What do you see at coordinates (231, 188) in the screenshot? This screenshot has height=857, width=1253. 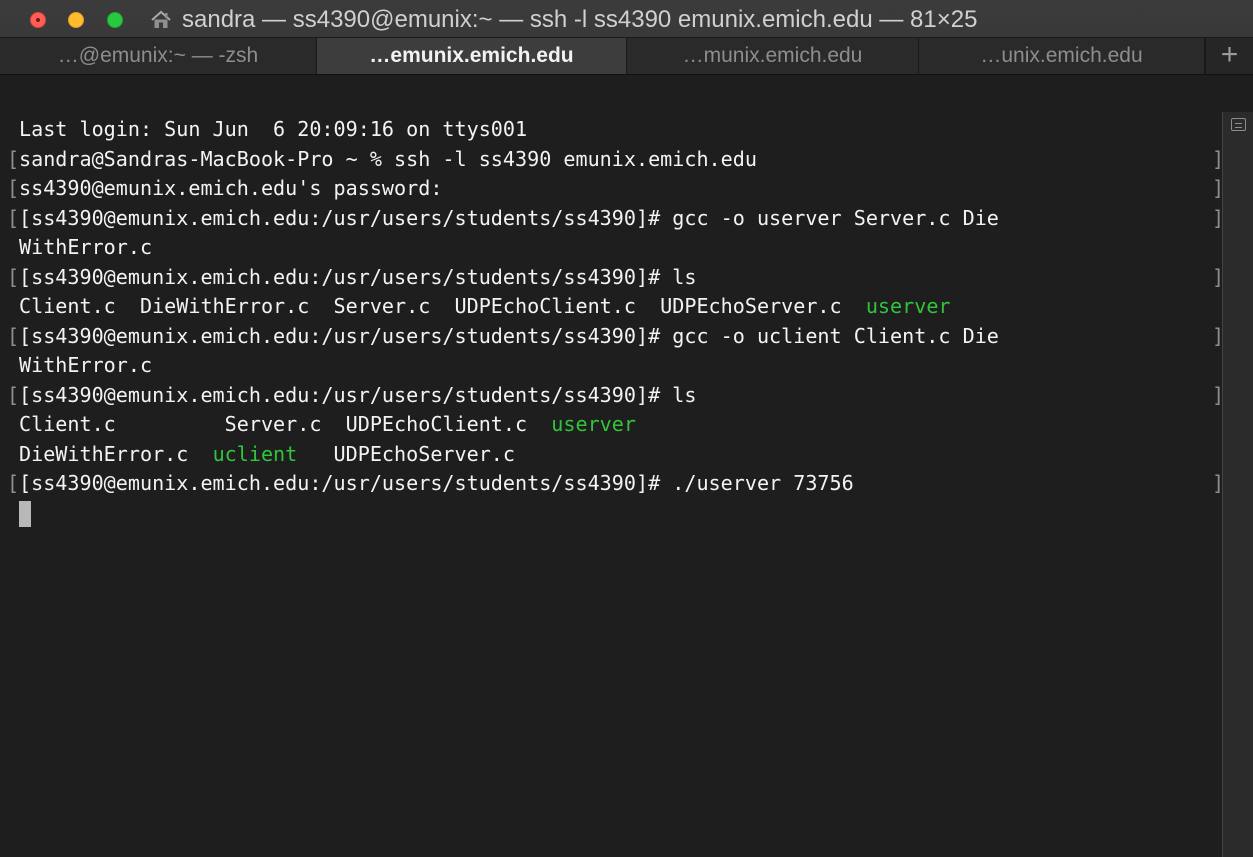 I see `terminal-text-segment: ss4390@emunix.emich.edu's password:` at bounding box center [231, 188].